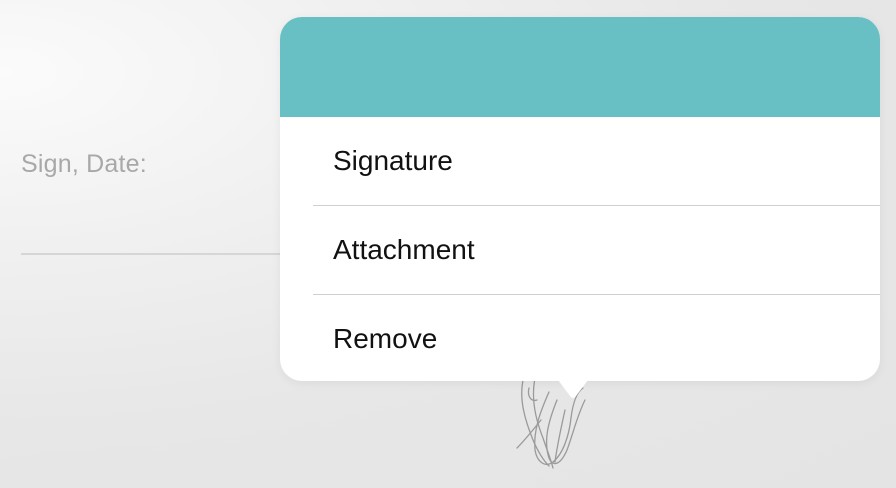 Image resolution: width=896 pixels, height=488 pixels. What do you see at coordinates (573, 385) in the screenshot?
I see `popover-arrow` at bounding box center [573, 385].